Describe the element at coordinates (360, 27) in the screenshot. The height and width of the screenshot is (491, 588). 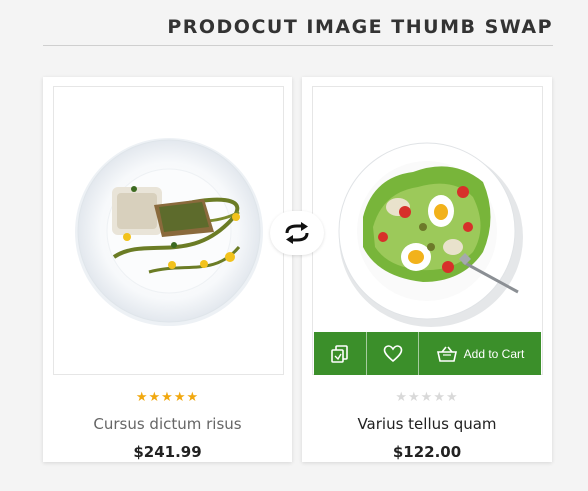
I see `section-title: PRODOCUT IMAGE THUMB SWAP` at that location.